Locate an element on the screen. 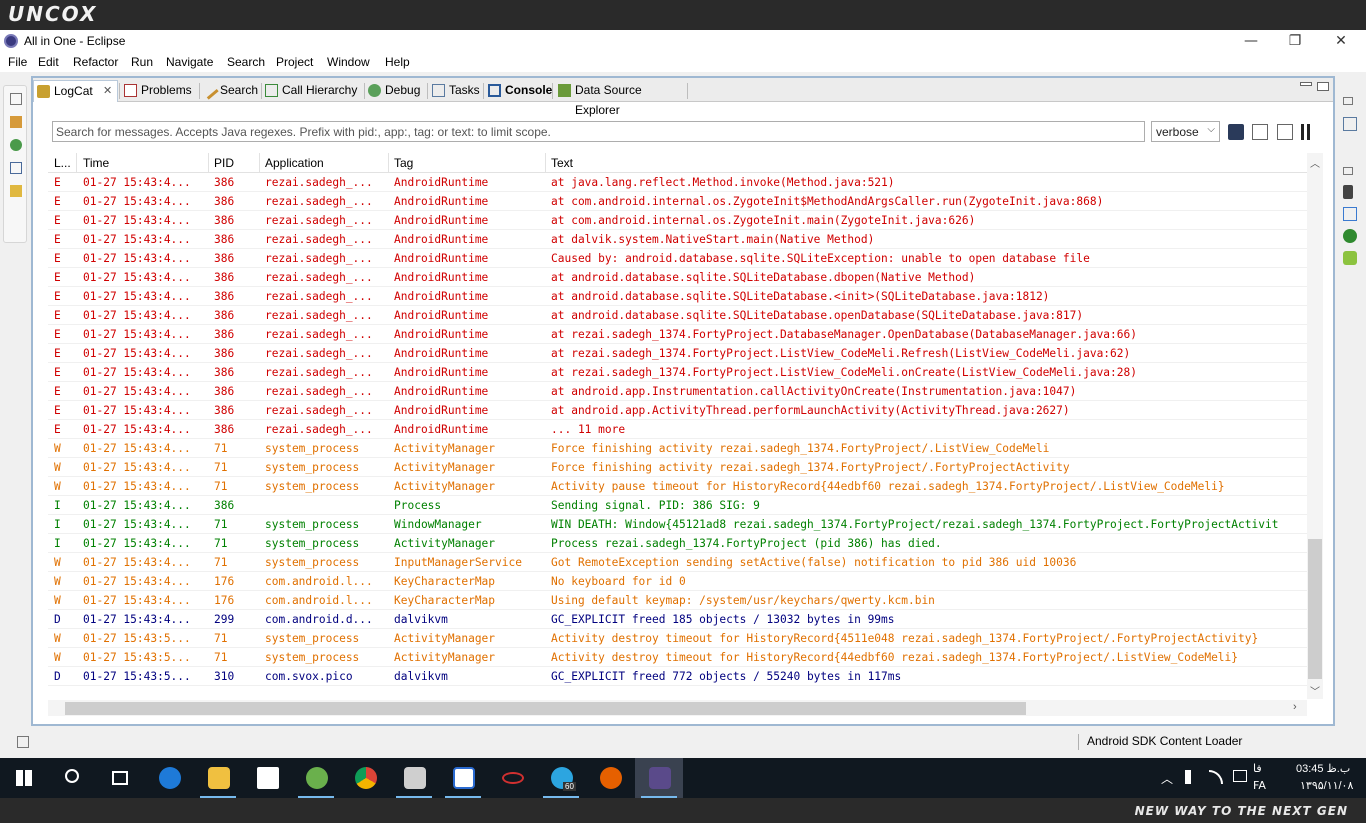 The image size is (1366, 823). outline-icon is located at coordinates (16, 168).